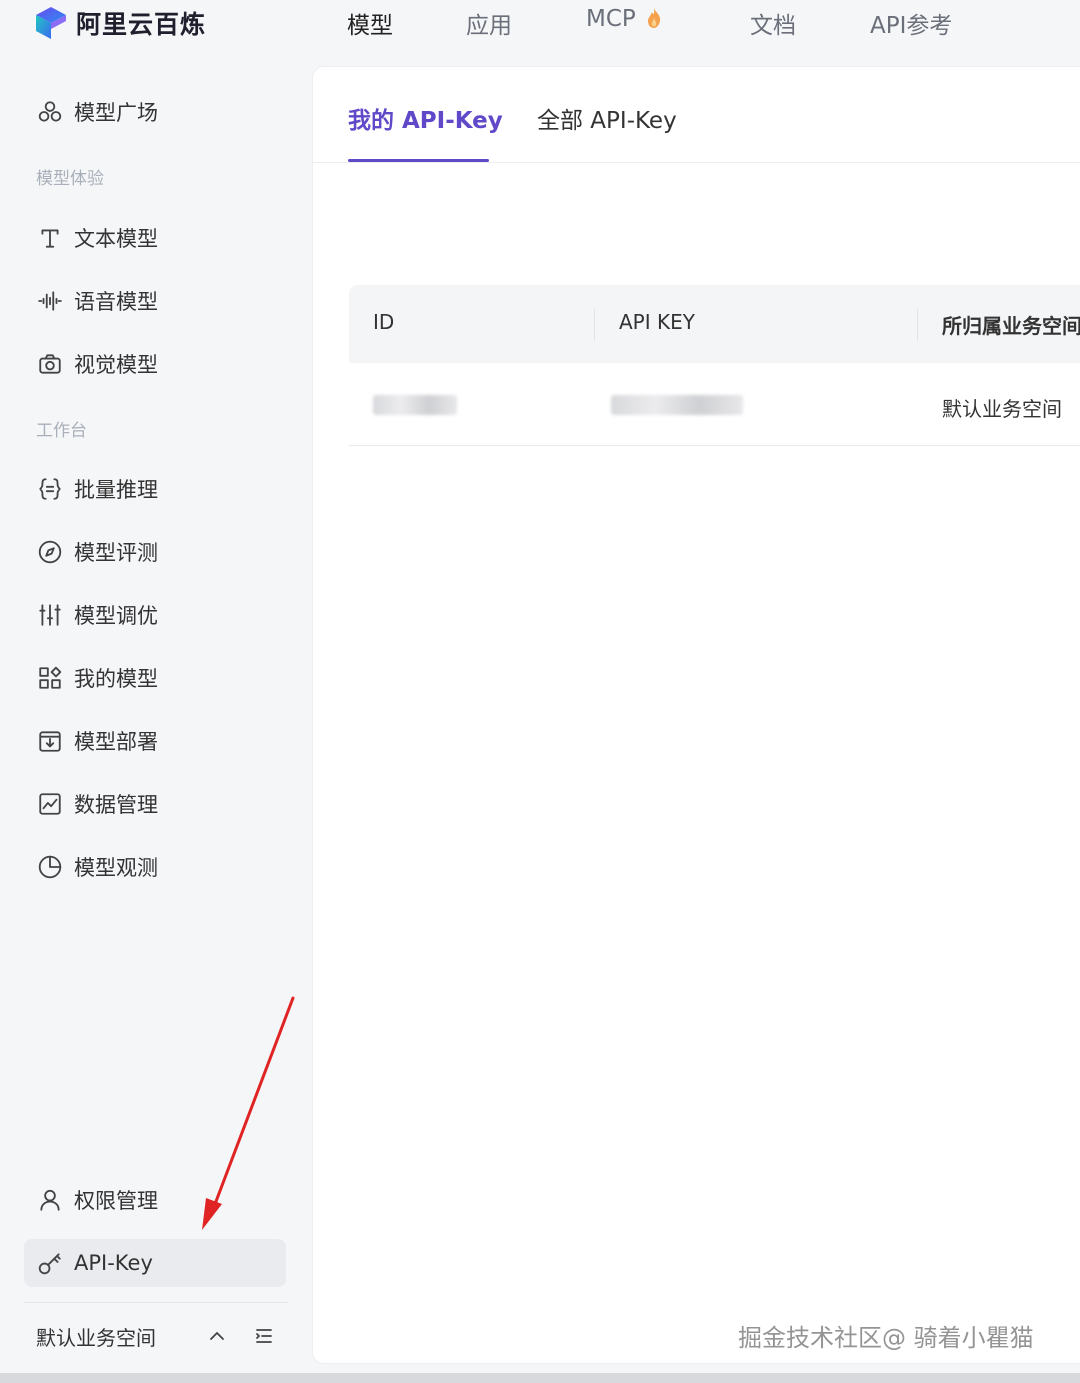 This screenshot has height=1383, width=1080. Describe the element at coordinates (1011, 326) in the screenshot. I see `column-header-workspace: 所归属业务空间` at that location.